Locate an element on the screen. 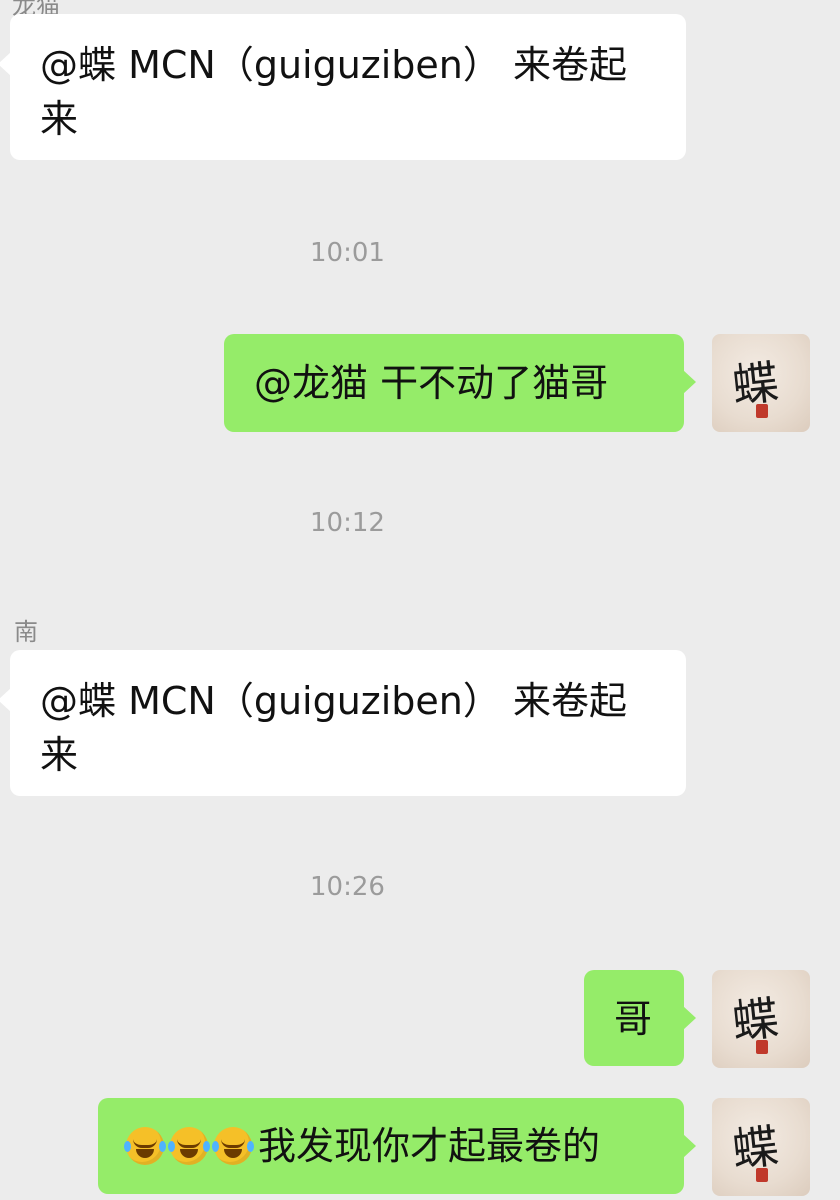 The image size is (840, 1200). outgoing-message: 我发现你才起最卷的 is located at coordinates (397, 1146).